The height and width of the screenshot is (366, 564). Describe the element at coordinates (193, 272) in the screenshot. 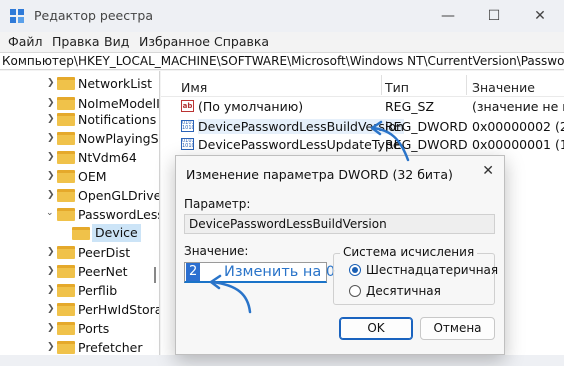

I see `value-text: 2` at that location.